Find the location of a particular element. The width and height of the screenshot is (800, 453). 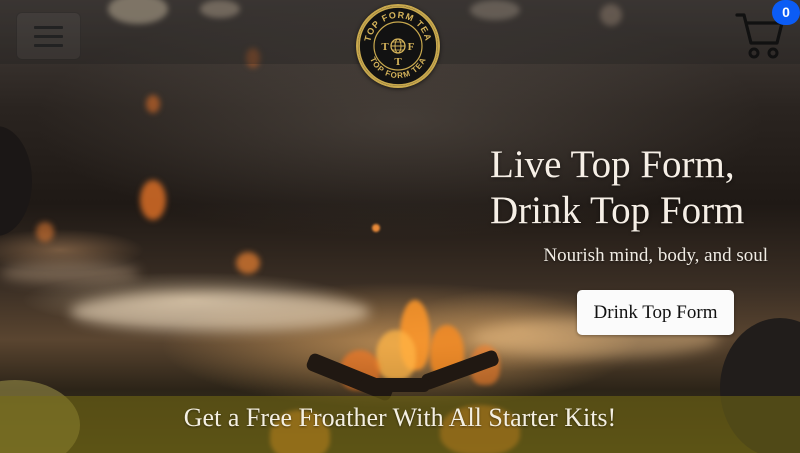

top-form-tea-logo: TOP FORM TEA TOP FORM TEA T F T is located at coordinates (398, 46).